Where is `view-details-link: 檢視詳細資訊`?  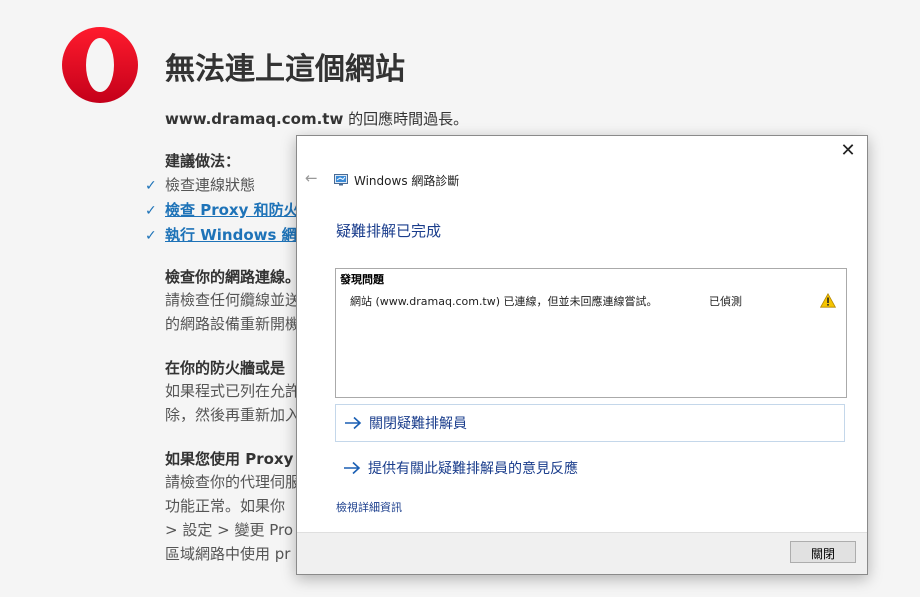
view-details-link: 檢視詳細資訊 is located at coordinates (369, 507).